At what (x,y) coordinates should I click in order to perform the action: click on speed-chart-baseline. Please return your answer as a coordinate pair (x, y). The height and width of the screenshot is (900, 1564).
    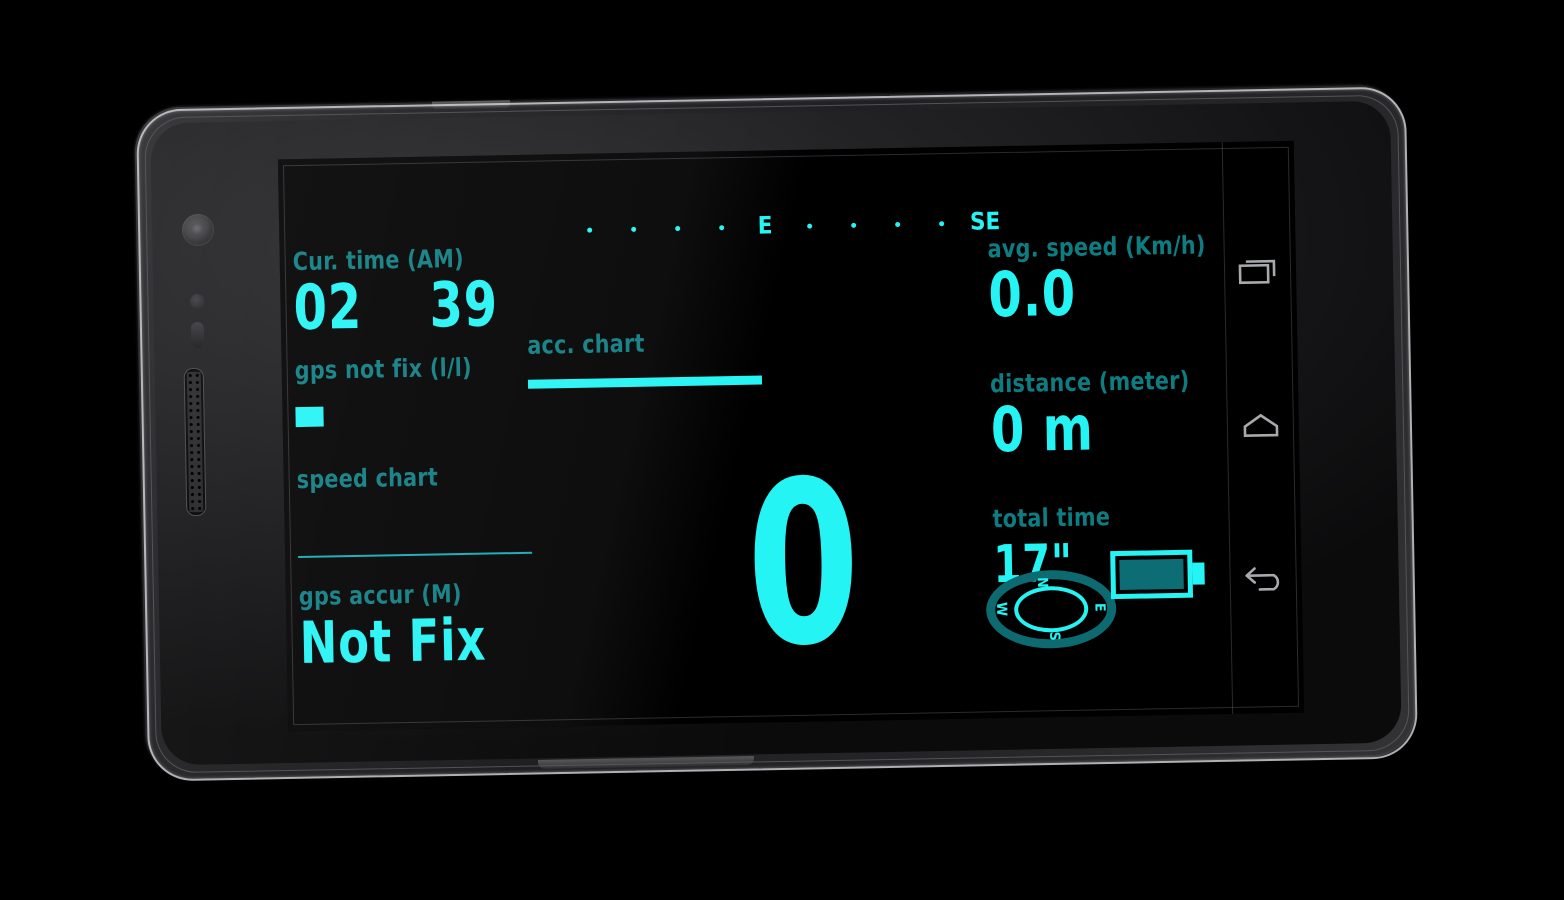
    Looking at the image, I should click on (415, 555).